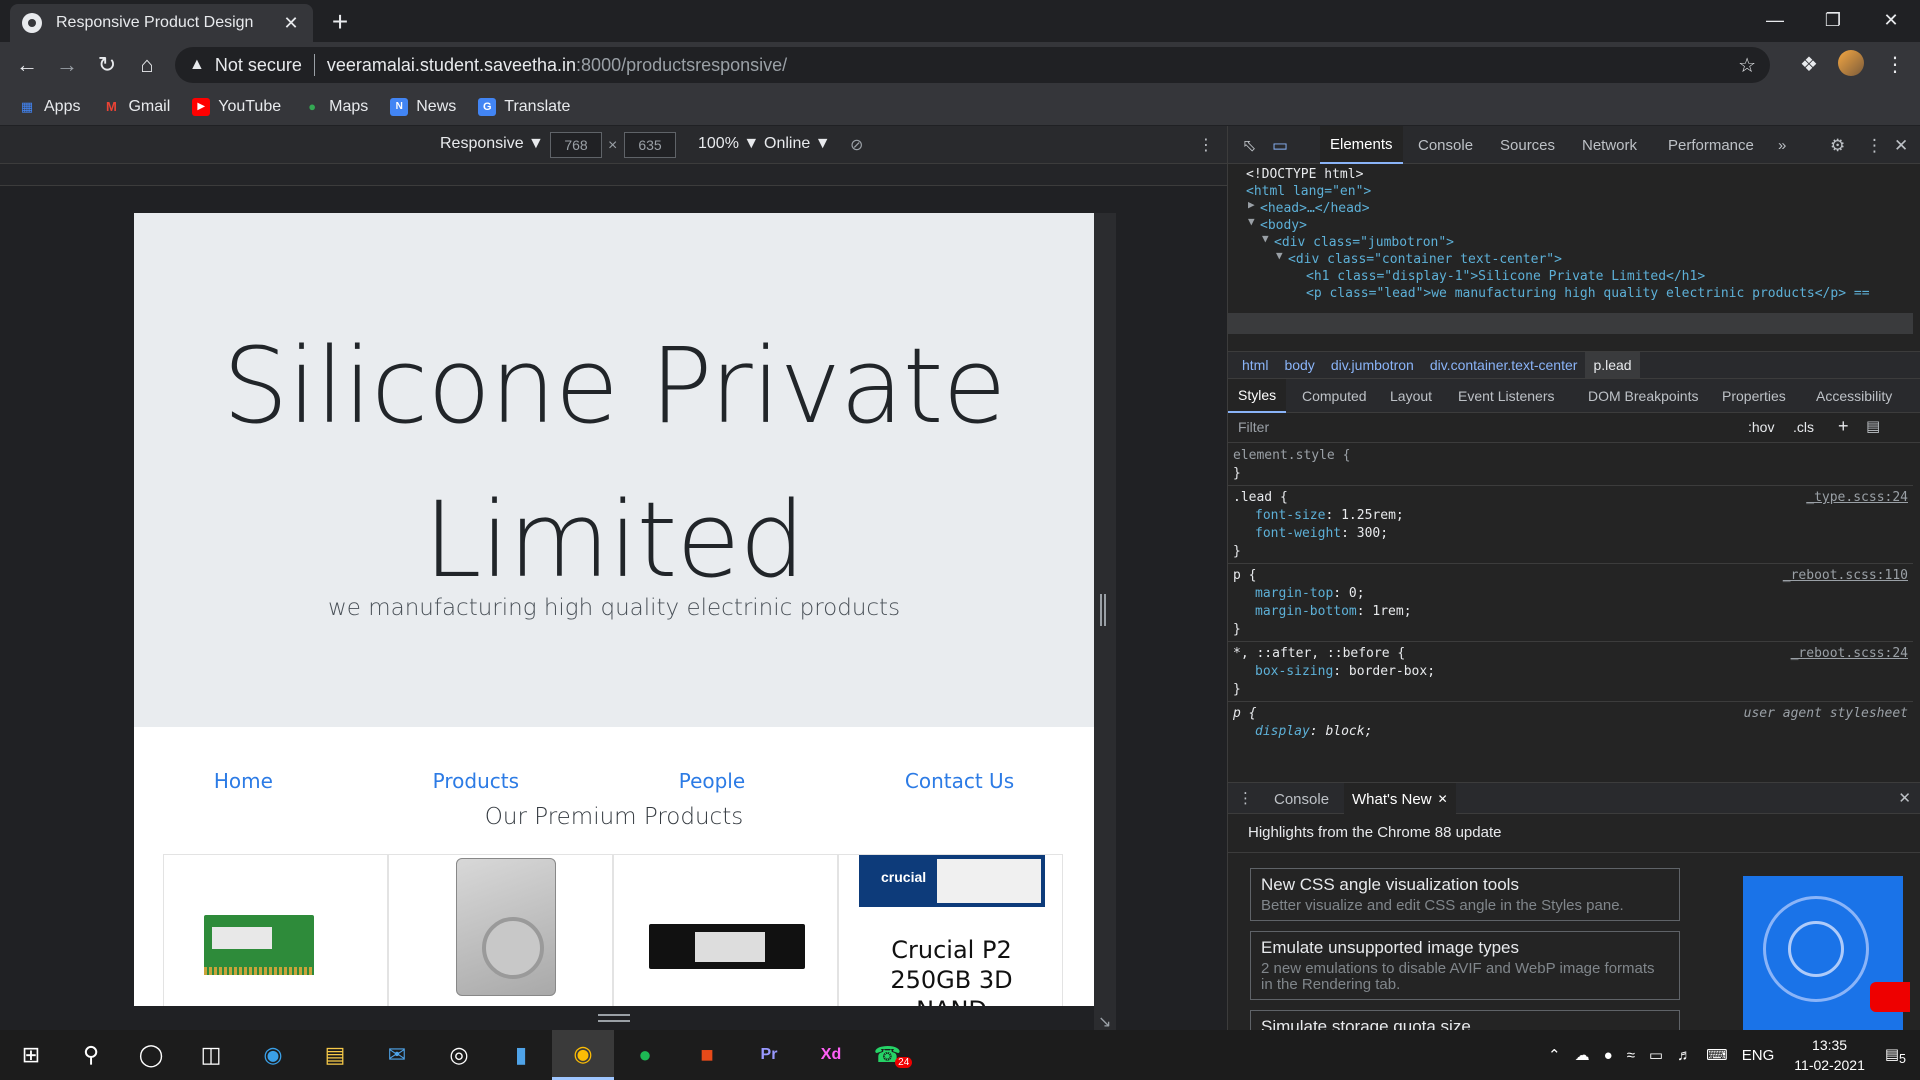 The image size is (1920, 1080). Describe the element at coordinates (650, 145) in the screenshot. I see `viewport-height-input: 635` at that location.